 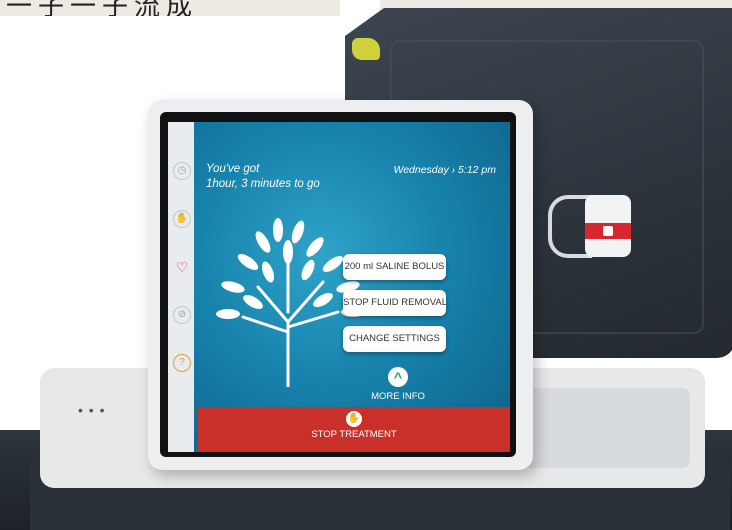 I want to click on stop-treatment-label: STOP TREATMENT, so click(x=354, y=434).